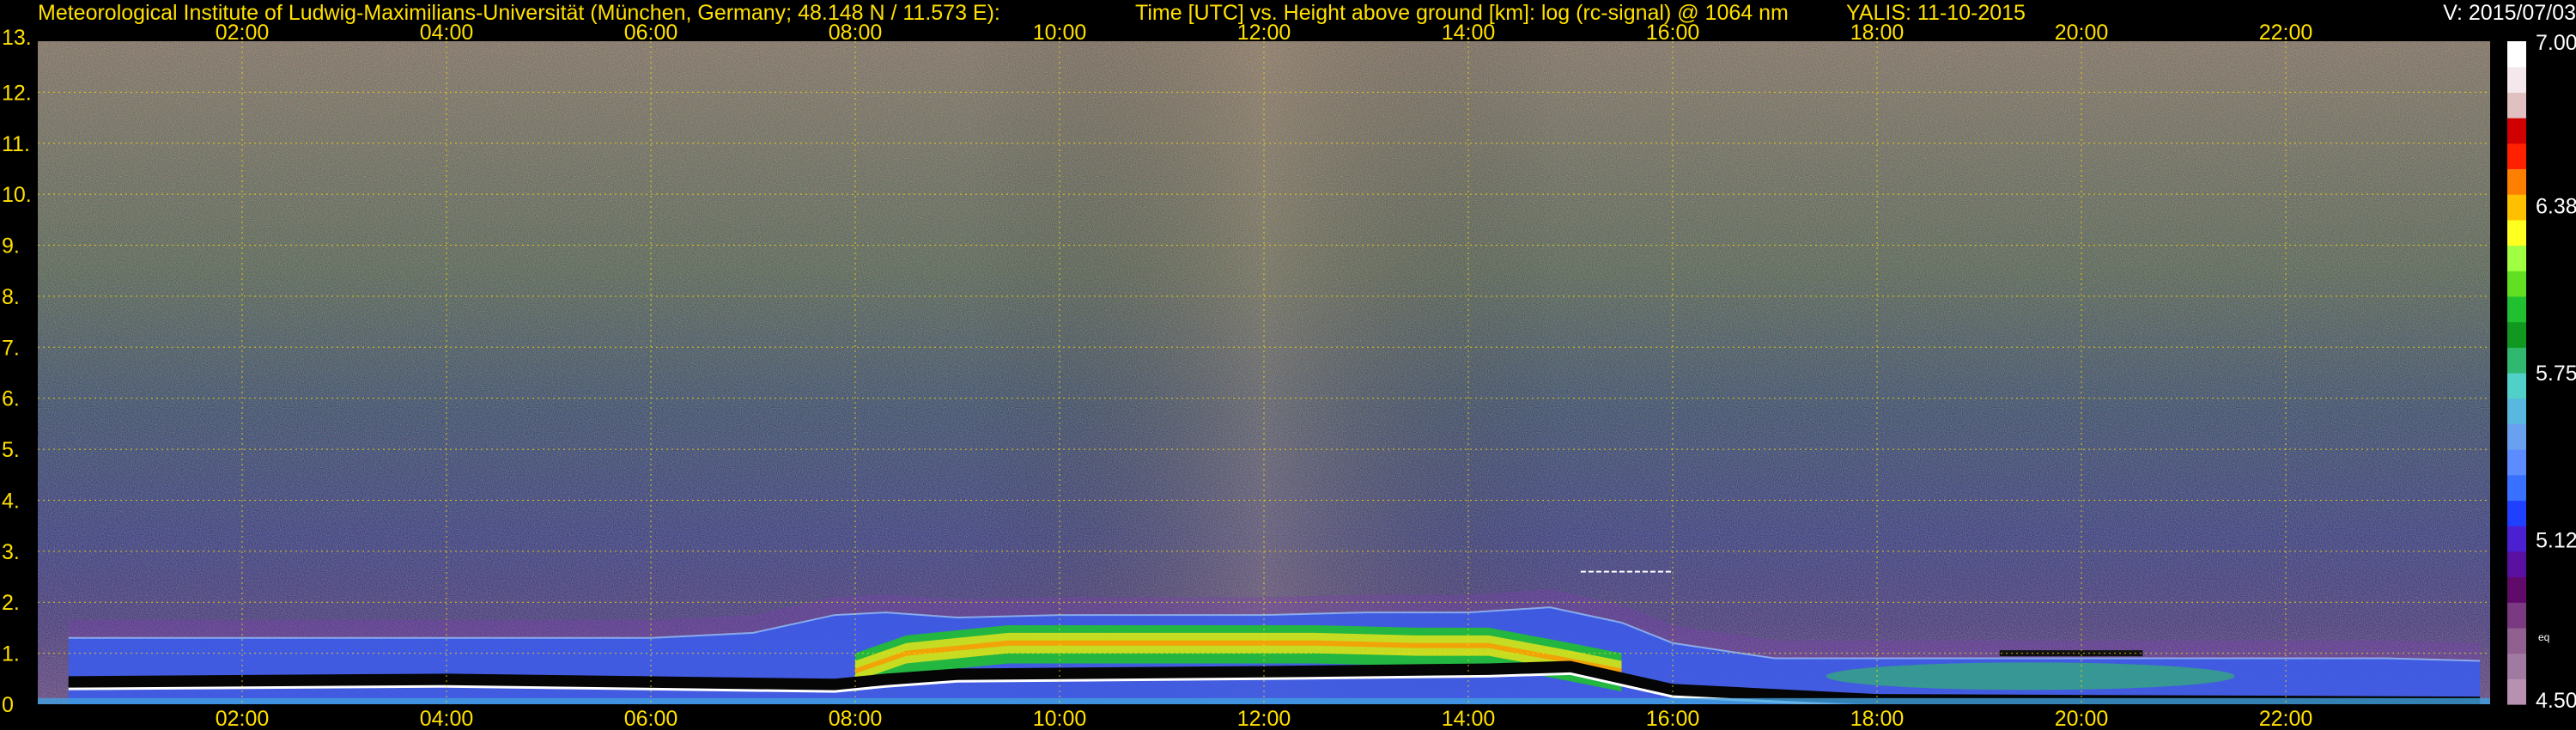 This screenshot has height=730, width=2576. What do you see at coordinates (2286, 33) in the screenshot?
I see `x-tick-label-top: 22:00` at bounding box center [2286, 33].